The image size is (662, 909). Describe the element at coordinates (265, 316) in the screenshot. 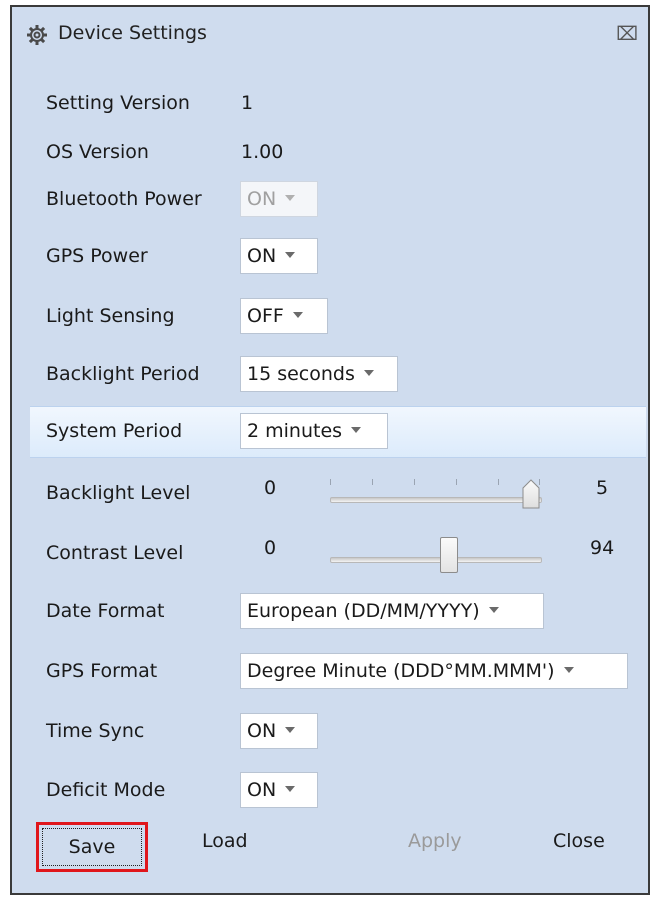

I see `light-sensing-value: OFF` at that location.